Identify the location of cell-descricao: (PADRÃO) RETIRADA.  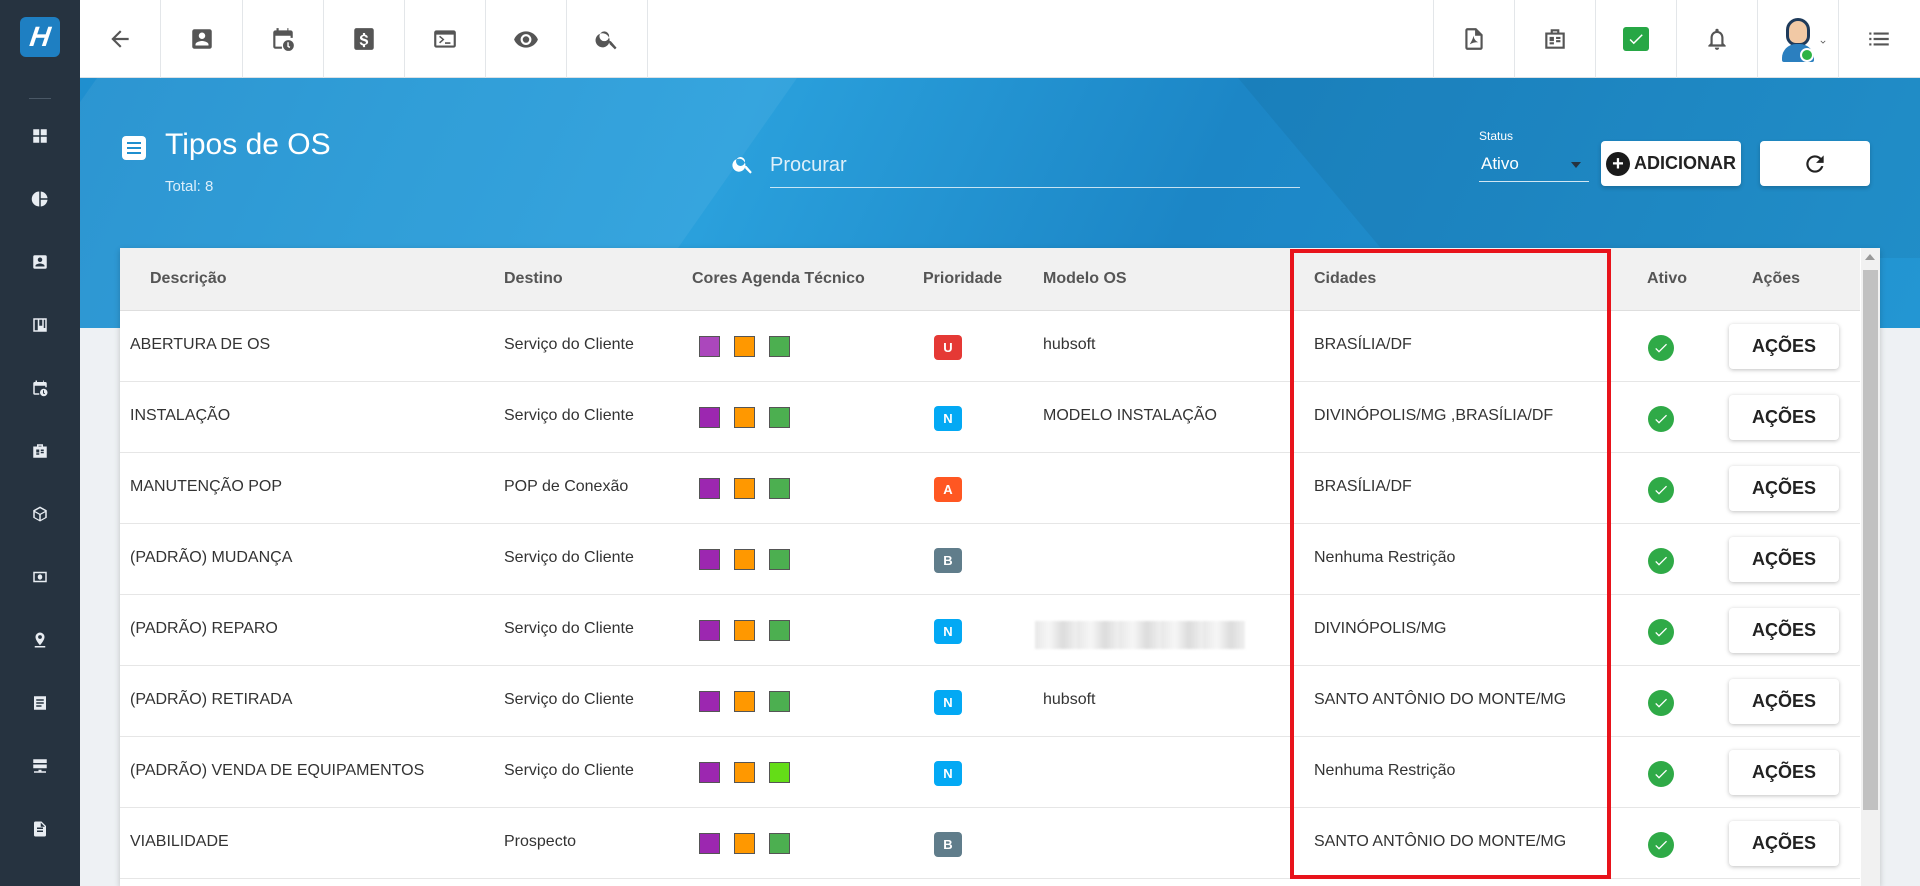
(211, 699).